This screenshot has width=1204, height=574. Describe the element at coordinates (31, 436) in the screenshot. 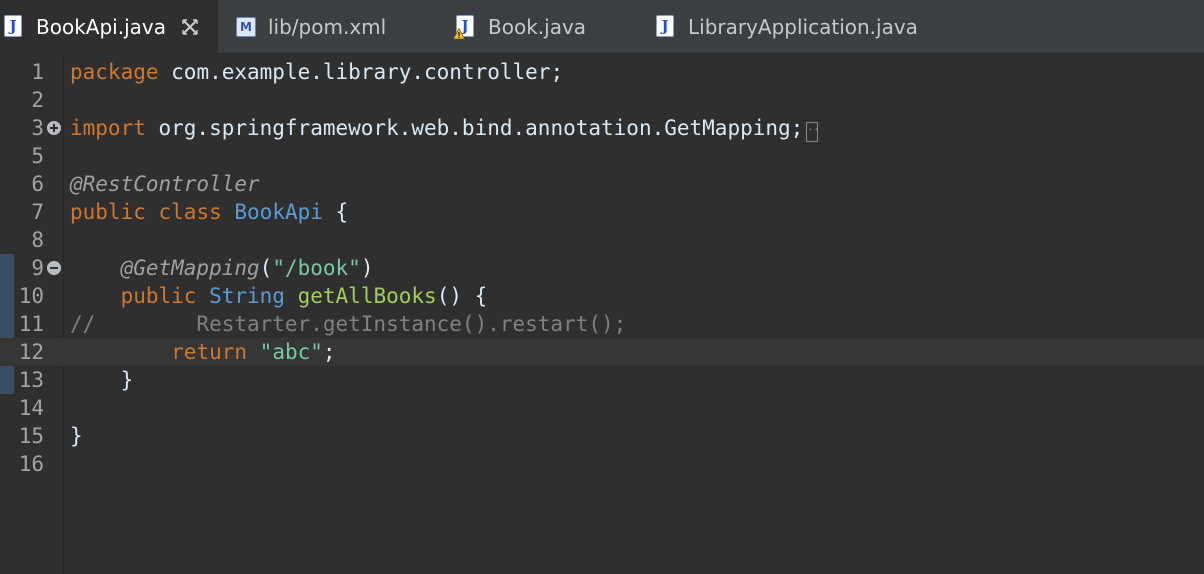

I see `line-number: 15` at that location.